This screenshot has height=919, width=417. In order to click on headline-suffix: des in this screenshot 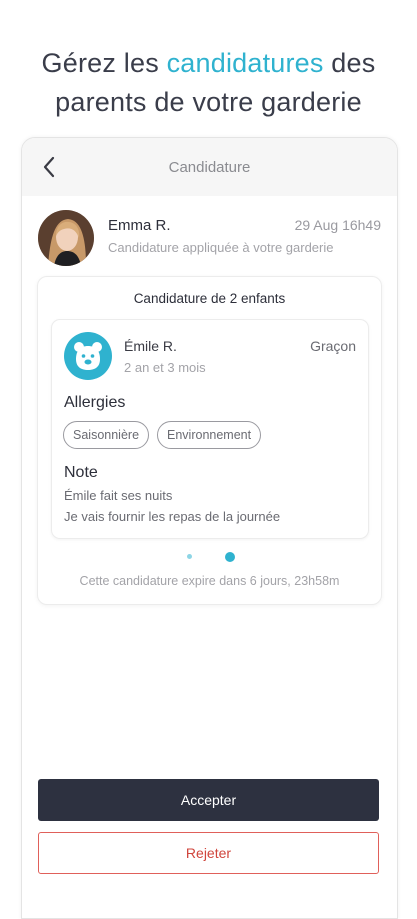, I will do `click(349, 63)`.